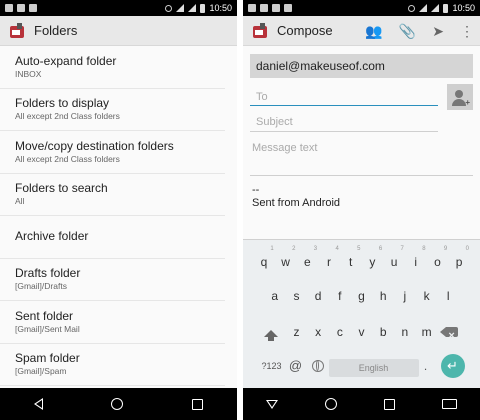  Describe the element at coordinates (373, 367) in the screenshot. I see `space-key: English` at that location.